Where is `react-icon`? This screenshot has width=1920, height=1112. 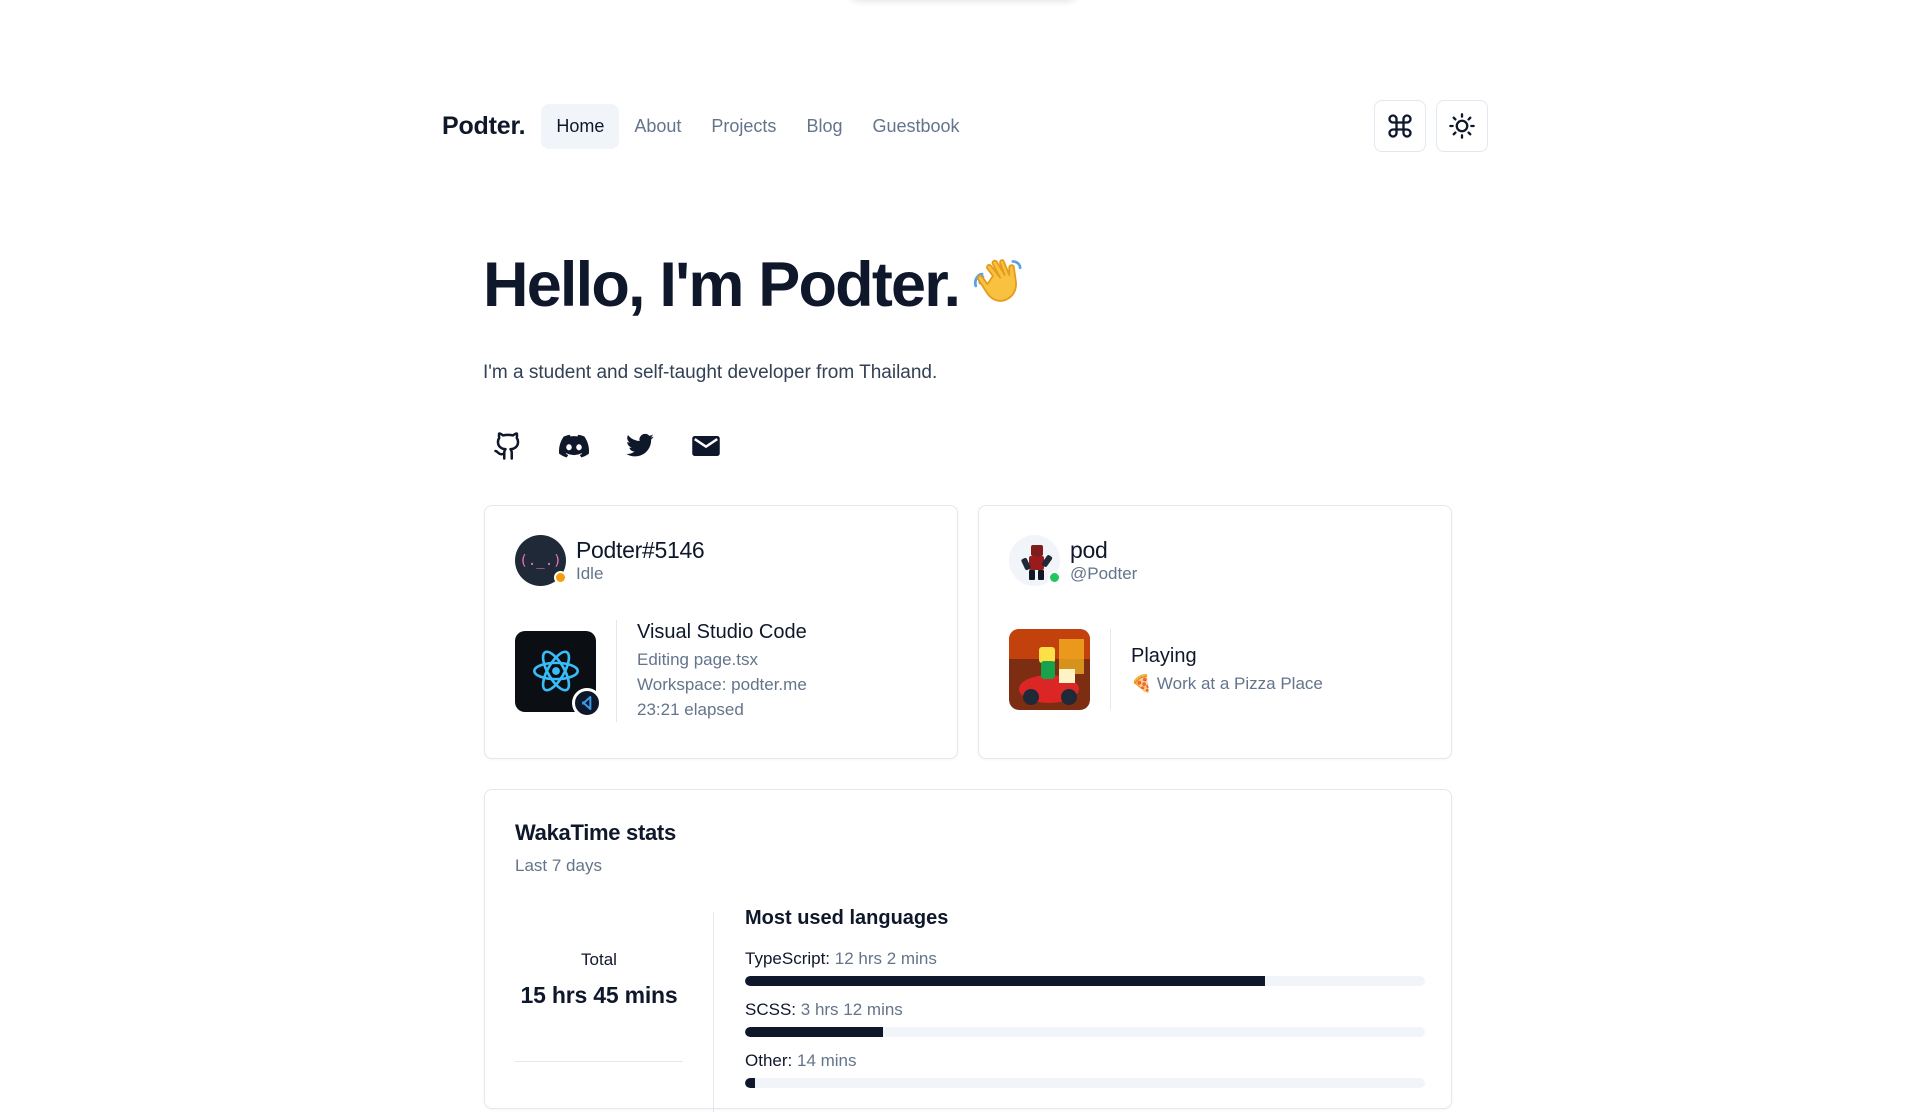 react-icon is located at coordinates (555, 671).